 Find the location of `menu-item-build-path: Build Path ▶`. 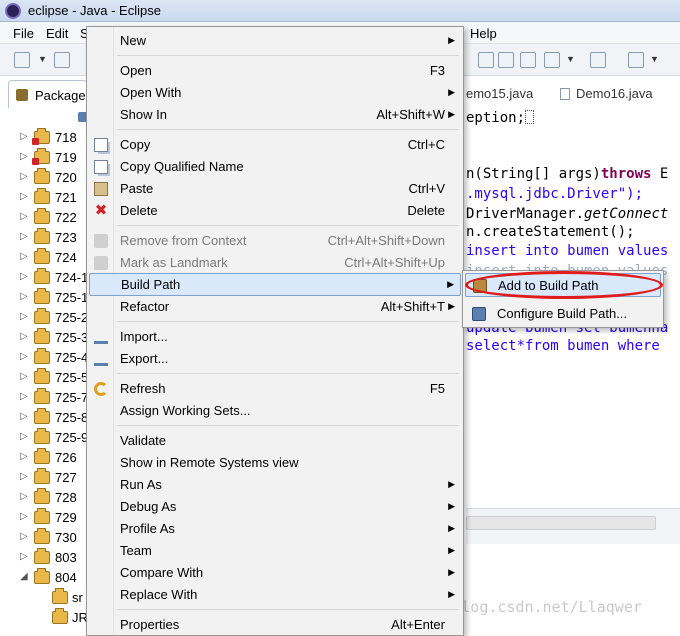

menu-item-build-path: Build Path ▶ is located at coordinates (275, 284).